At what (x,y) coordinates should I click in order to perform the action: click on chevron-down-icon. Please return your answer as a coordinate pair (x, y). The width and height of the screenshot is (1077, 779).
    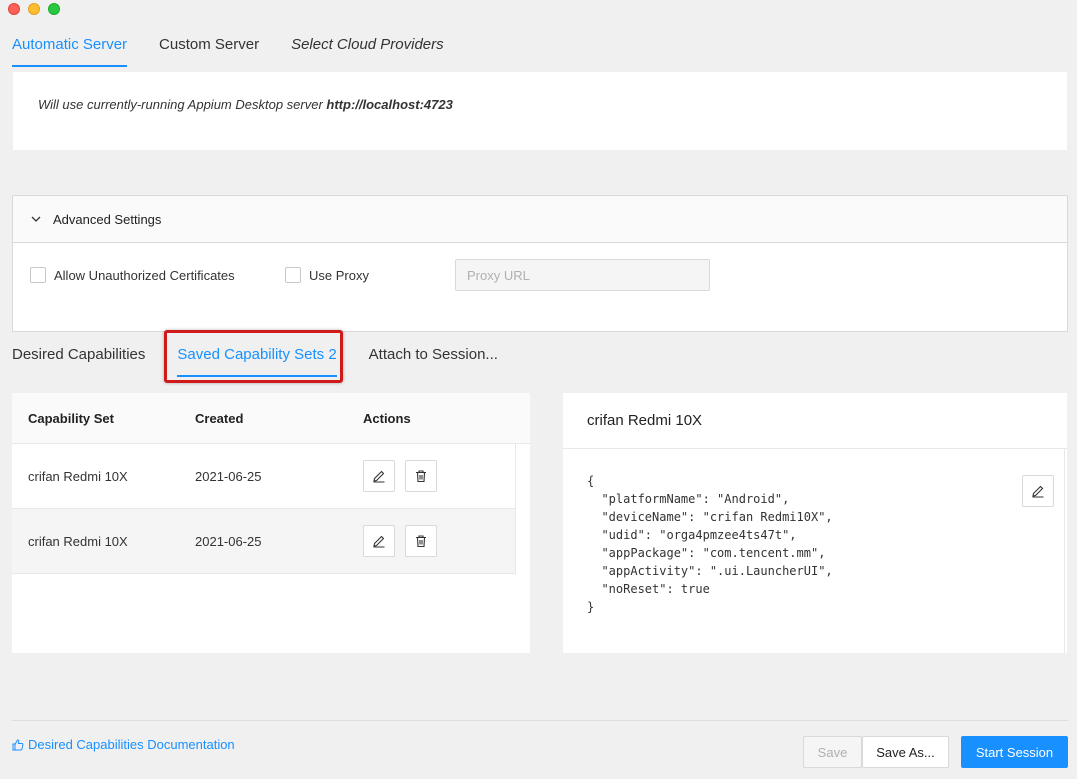
    Looking at the image, I should click on (36, 219).